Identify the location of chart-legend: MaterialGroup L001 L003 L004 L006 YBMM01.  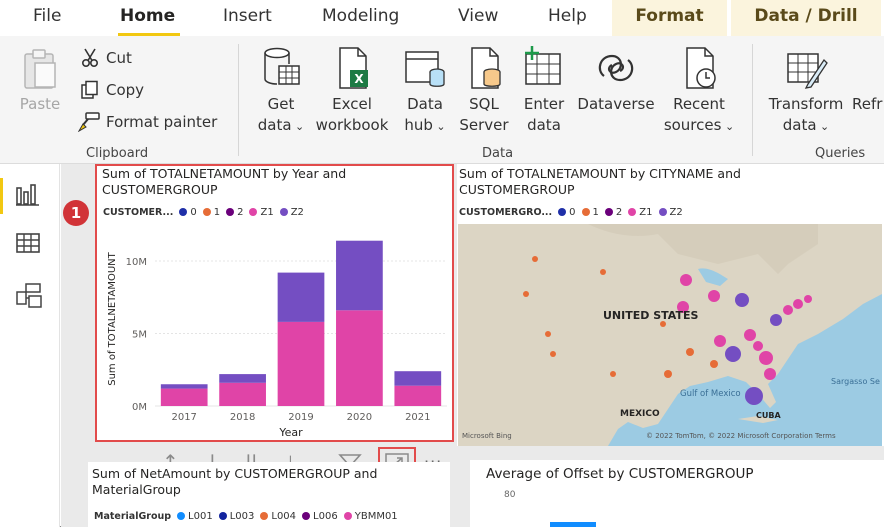
(246, 516).